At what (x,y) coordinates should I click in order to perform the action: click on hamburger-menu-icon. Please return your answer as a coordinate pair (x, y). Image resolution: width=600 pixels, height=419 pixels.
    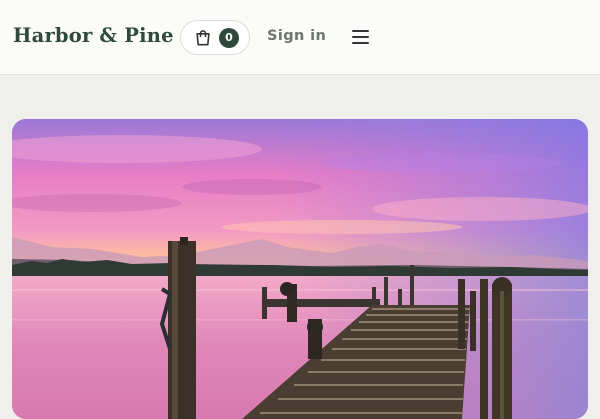
    Looking at the image, I should click on (360, 37).